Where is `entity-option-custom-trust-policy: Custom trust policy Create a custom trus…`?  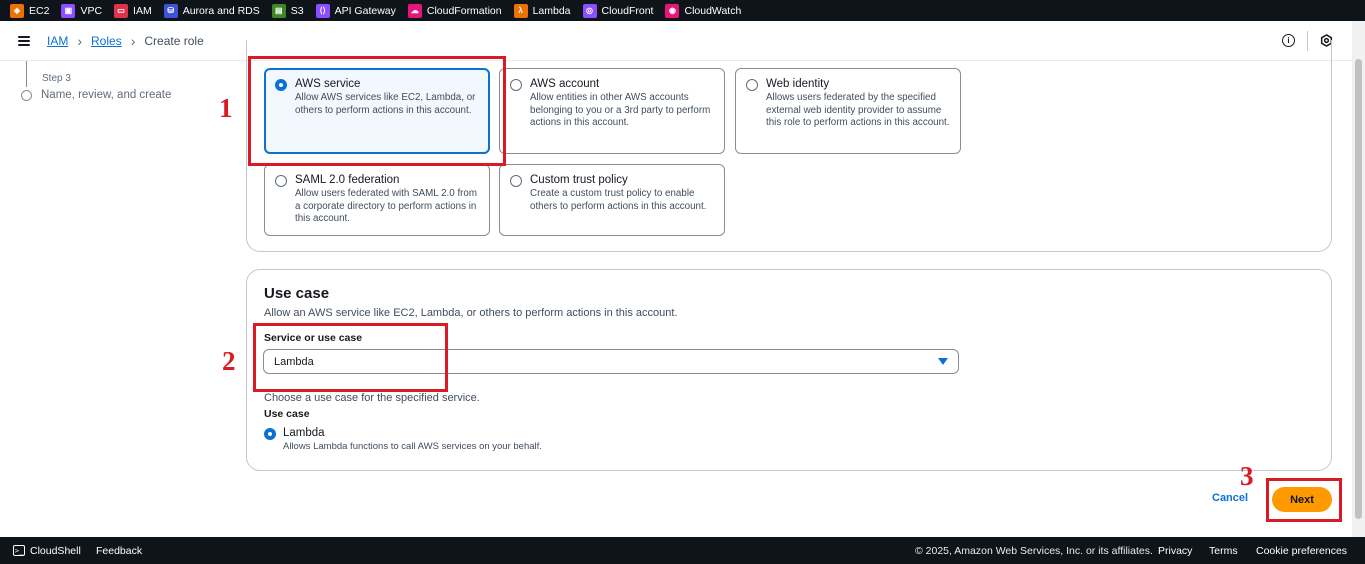 entity-option-custom-trust-policy: Custom trust policy Create a custom trus… is located at coordinates (612, 200).